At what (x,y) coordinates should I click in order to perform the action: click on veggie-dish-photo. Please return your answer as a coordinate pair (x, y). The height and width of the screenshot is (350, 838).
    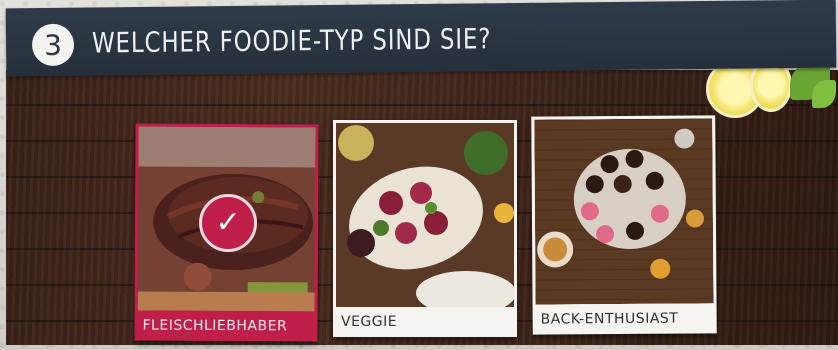
    Looking at the image, I should click on (425, 215).